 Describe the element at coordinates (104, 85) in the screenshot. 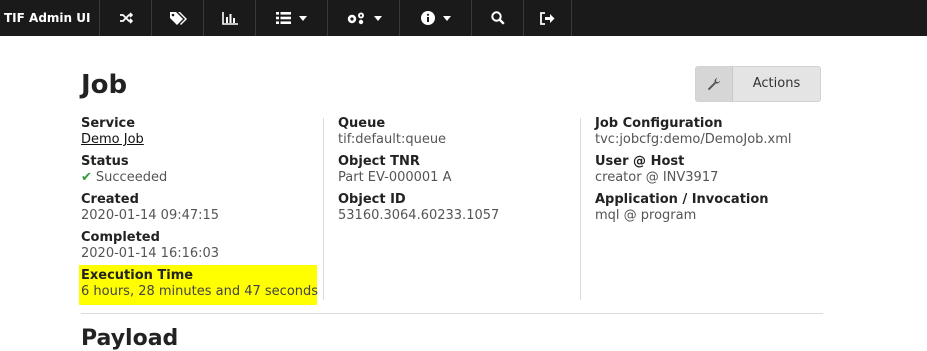

I see `page-title: Job` at that location.